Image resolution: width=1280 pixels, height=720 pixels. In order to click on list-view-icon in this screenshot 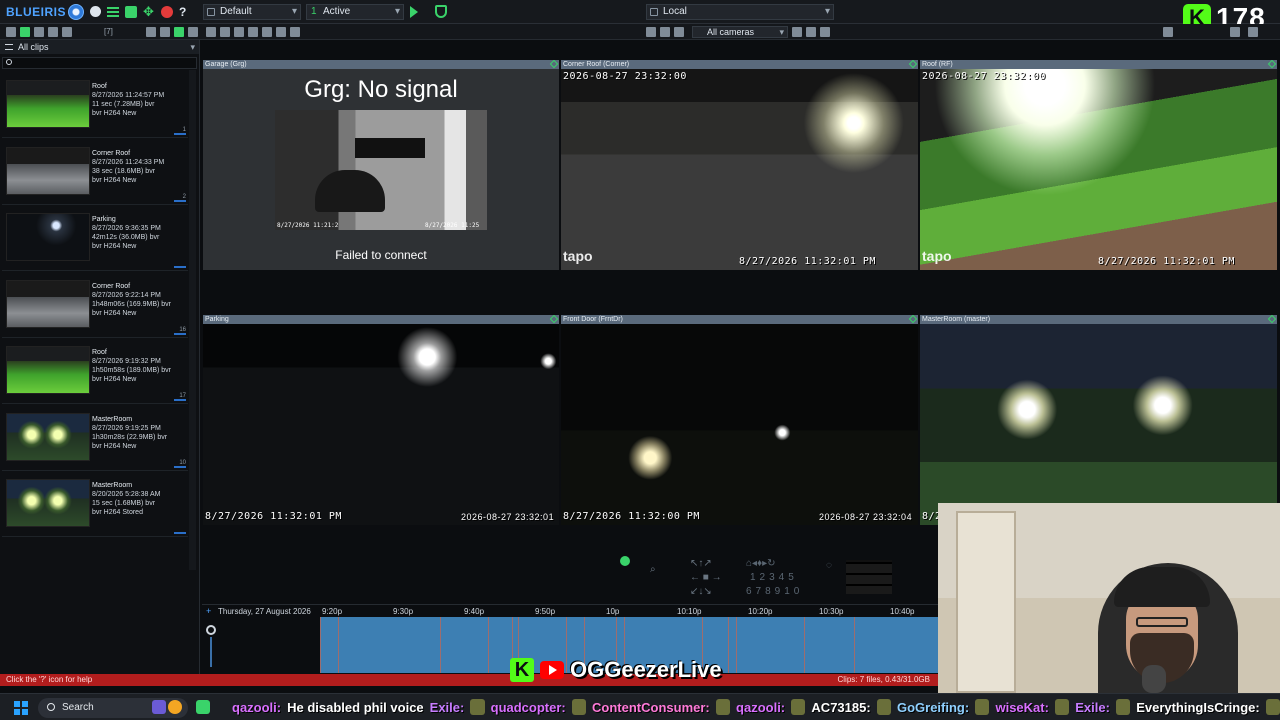, I will do `click(113, 11)`.